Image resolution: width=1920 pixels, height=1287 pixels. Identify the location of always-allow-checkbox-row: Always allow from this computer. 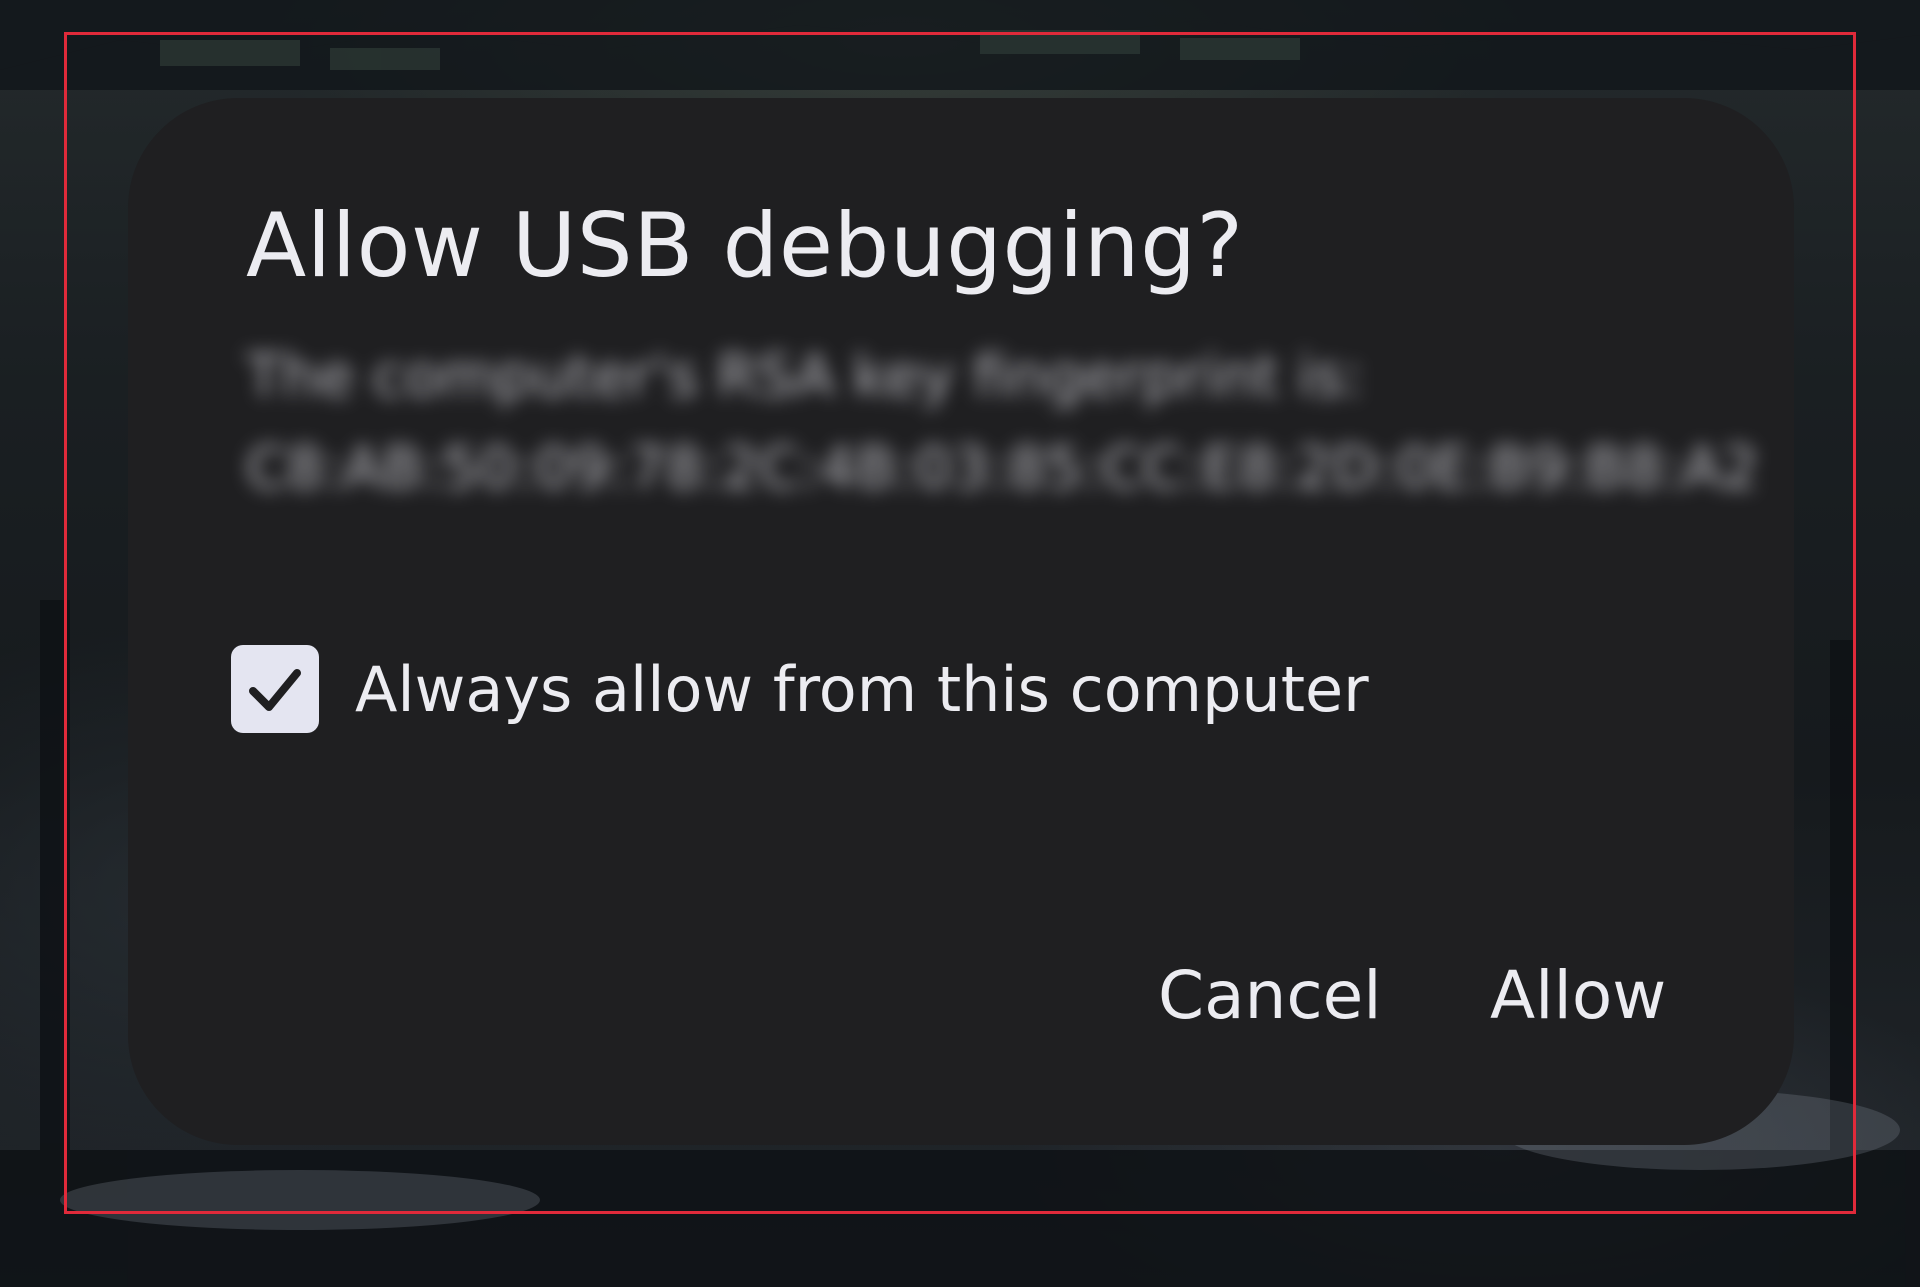
(800, 689).